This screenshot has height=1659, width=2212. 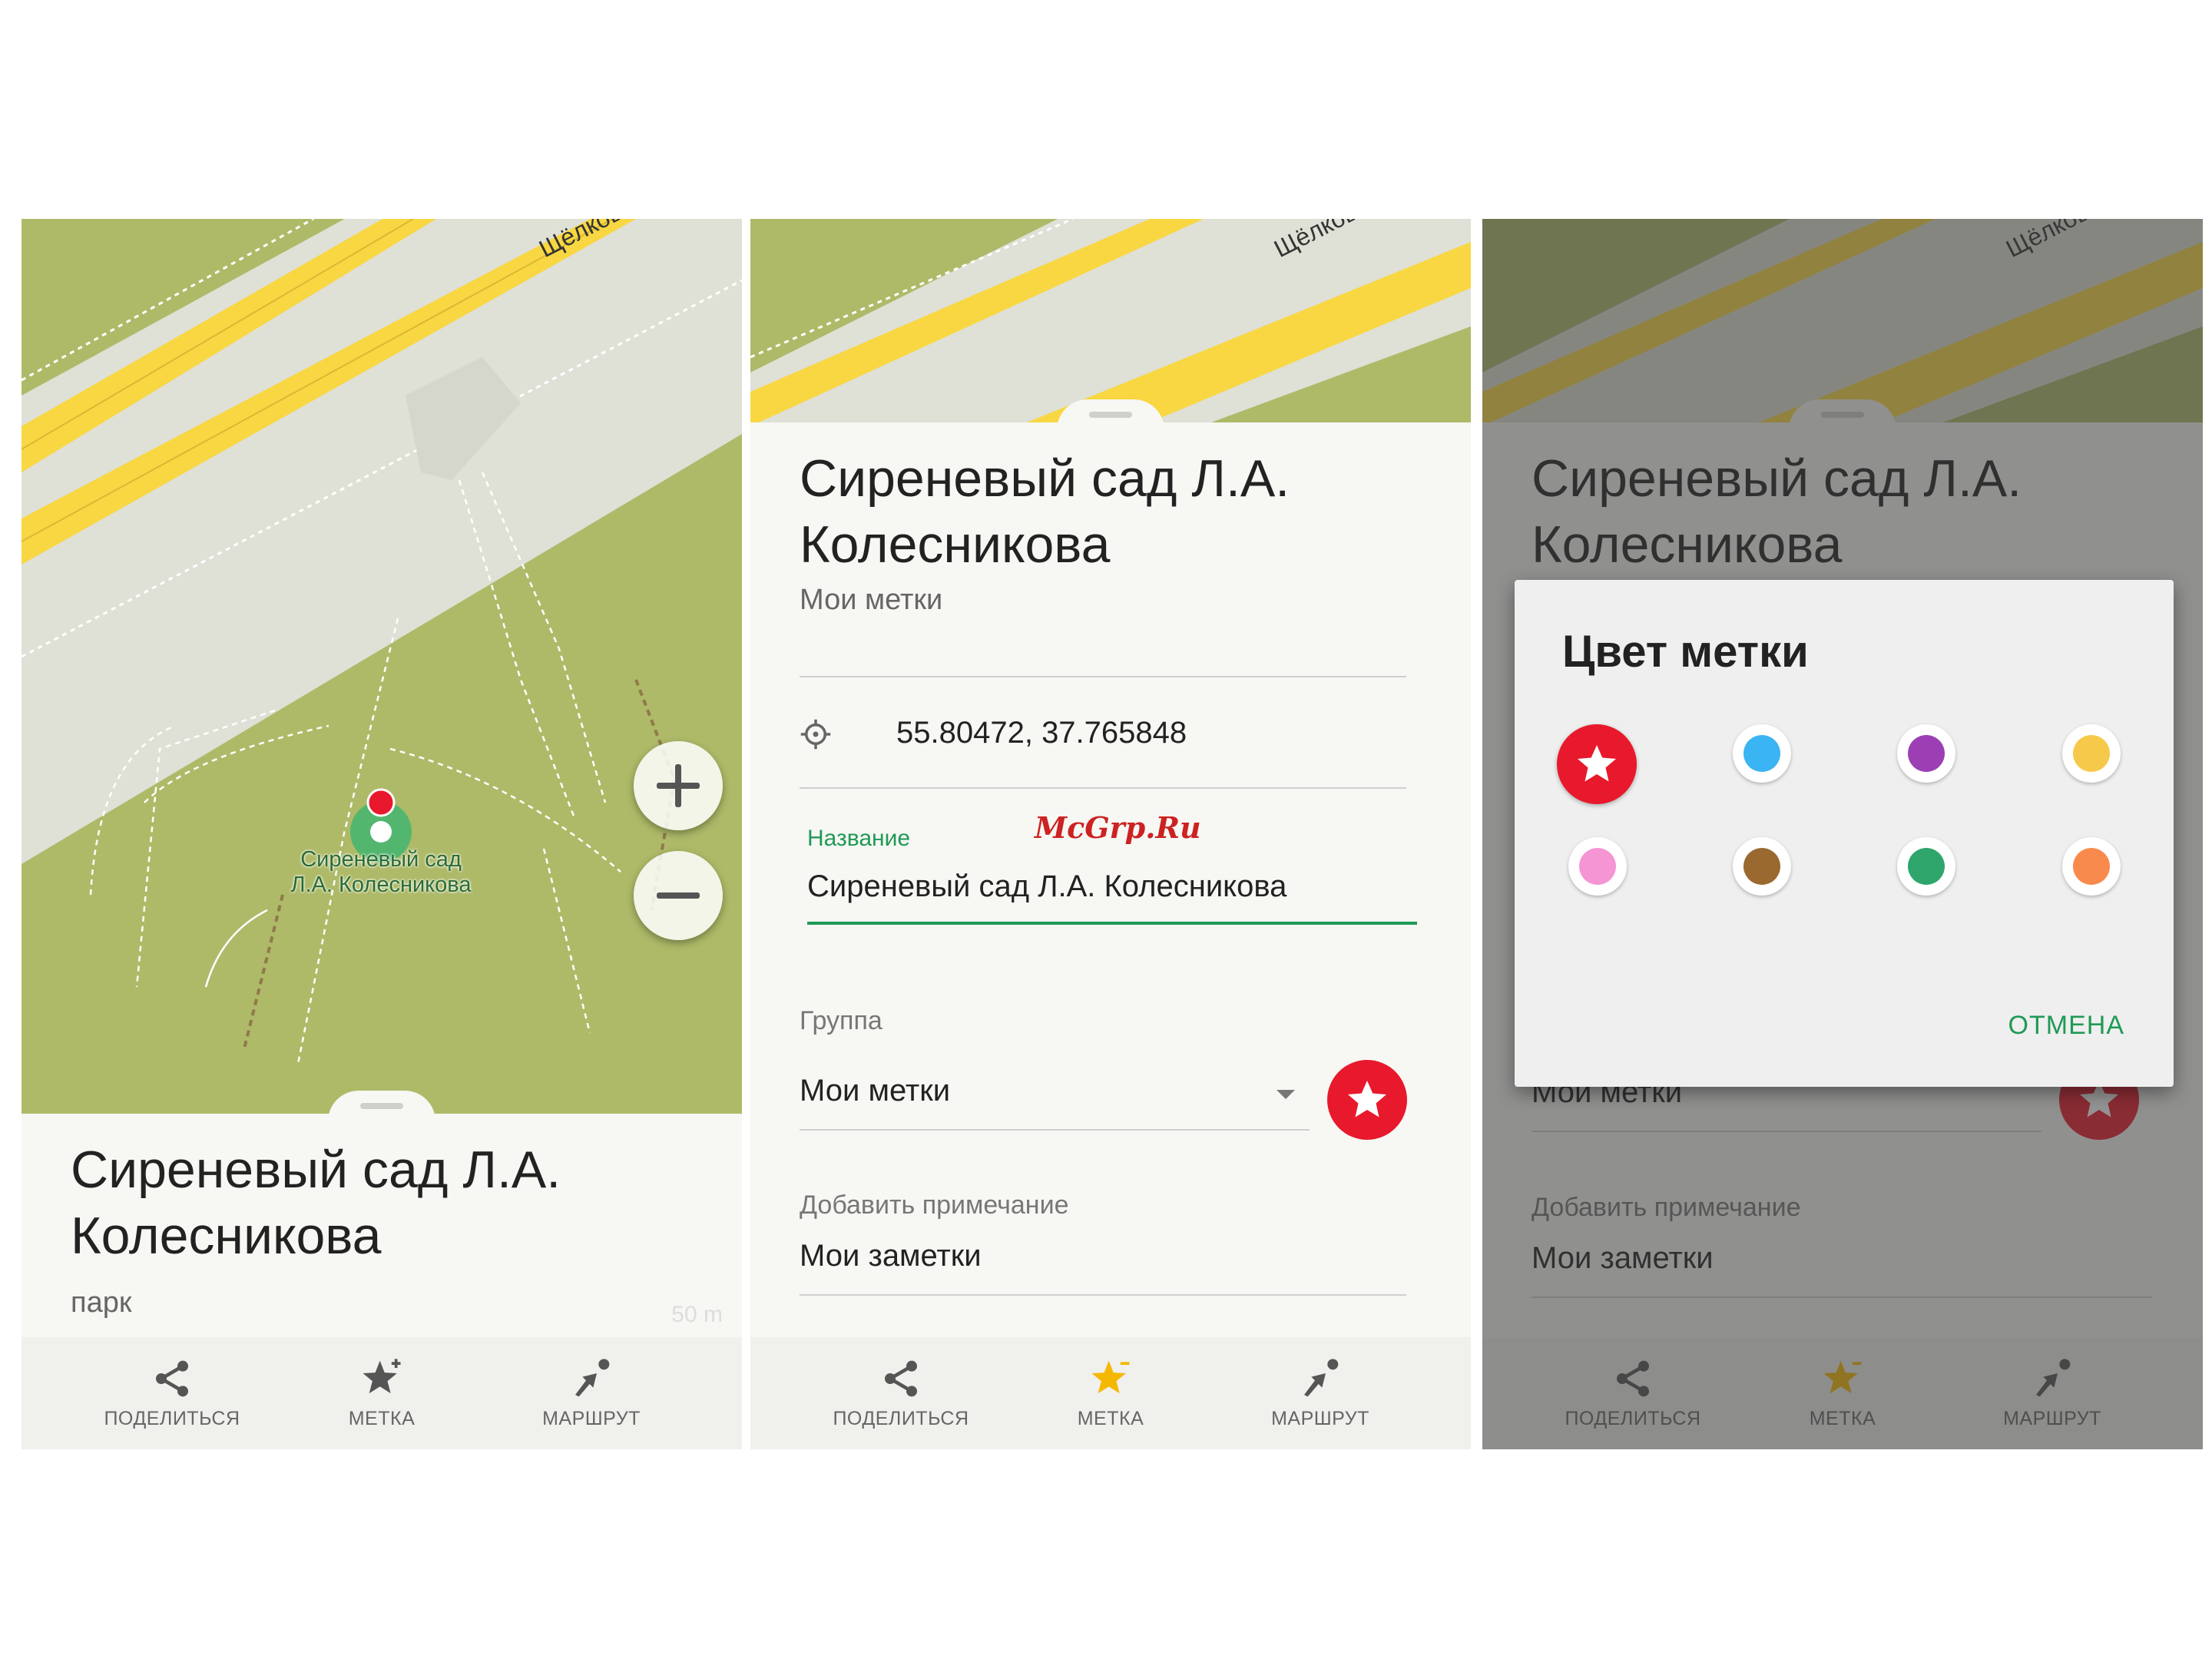 What do you see at coordinates (2092, 866) in the screenshot?
I see `color-option-orange` at bounding box center [2092, 866].